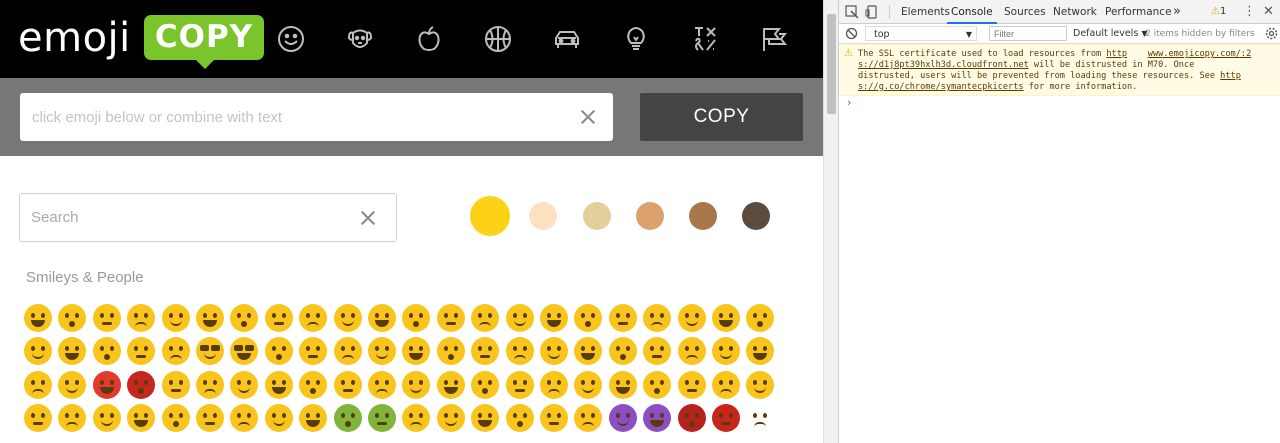 This screenshot has width=1280, height=443. Describe the element at coordinates (1075, 12) in the screenshot. I see `tab-network: Network` at that location.